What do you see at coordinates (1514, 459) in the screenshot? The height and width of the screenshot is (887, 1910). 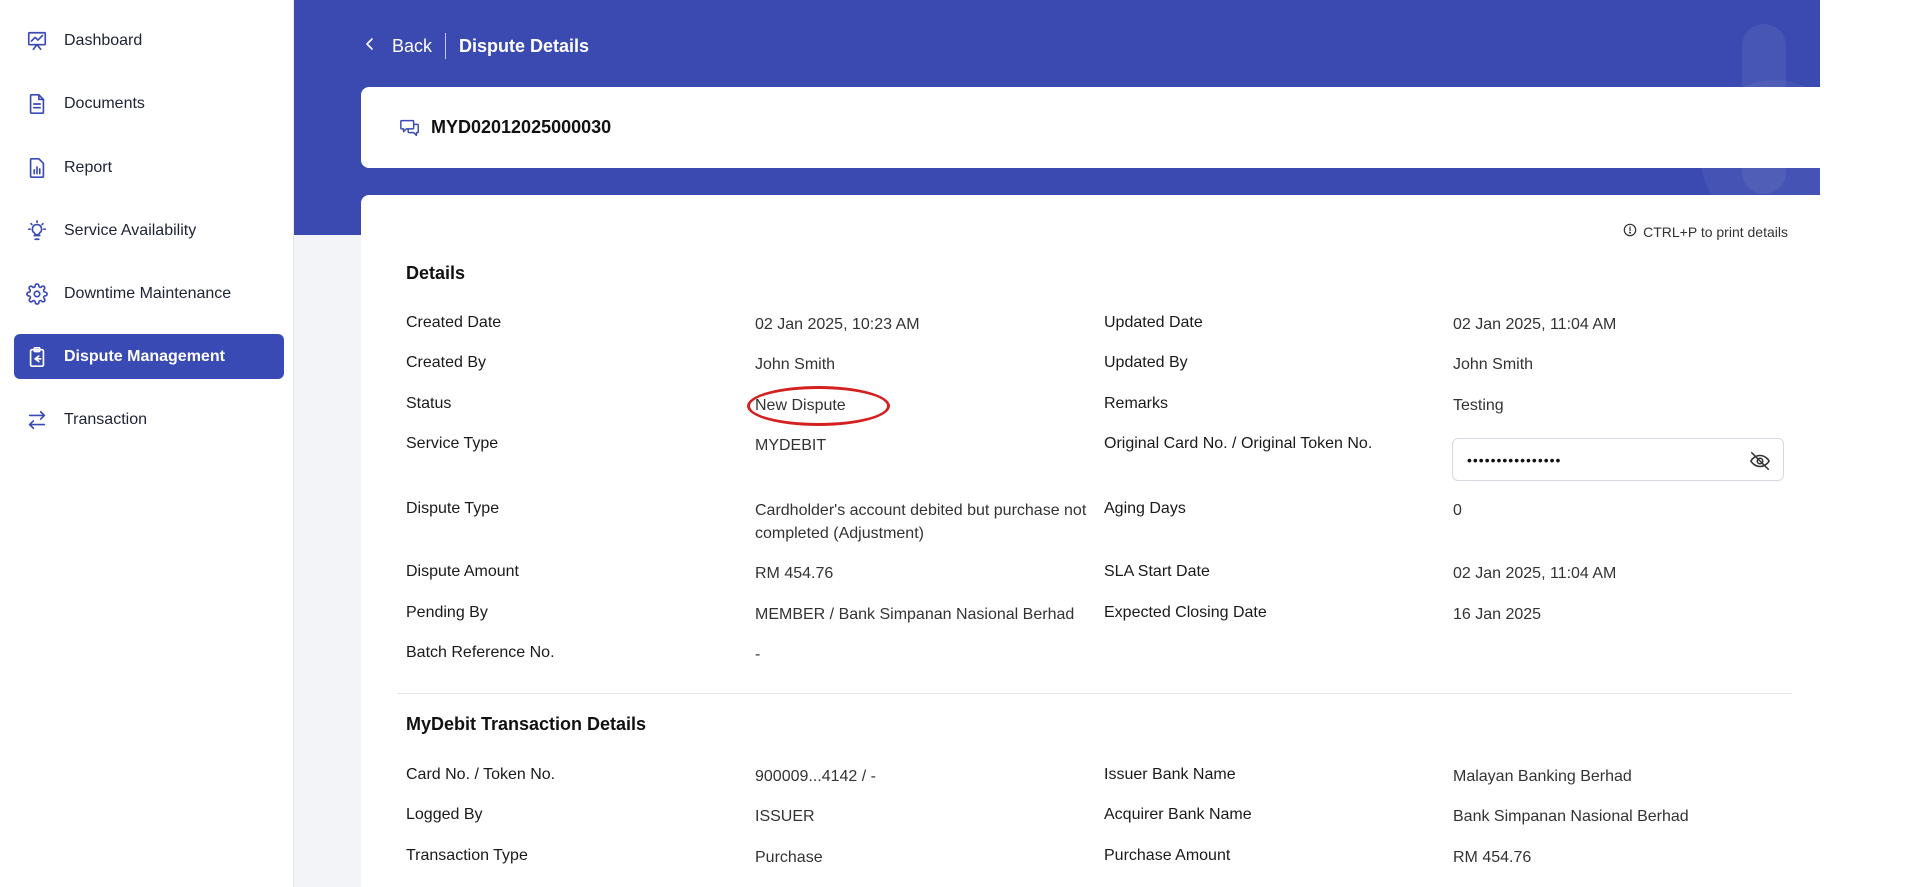 I see `original-card-masked-value: ••••••••••••••••` at bounding box center [1514, 459].